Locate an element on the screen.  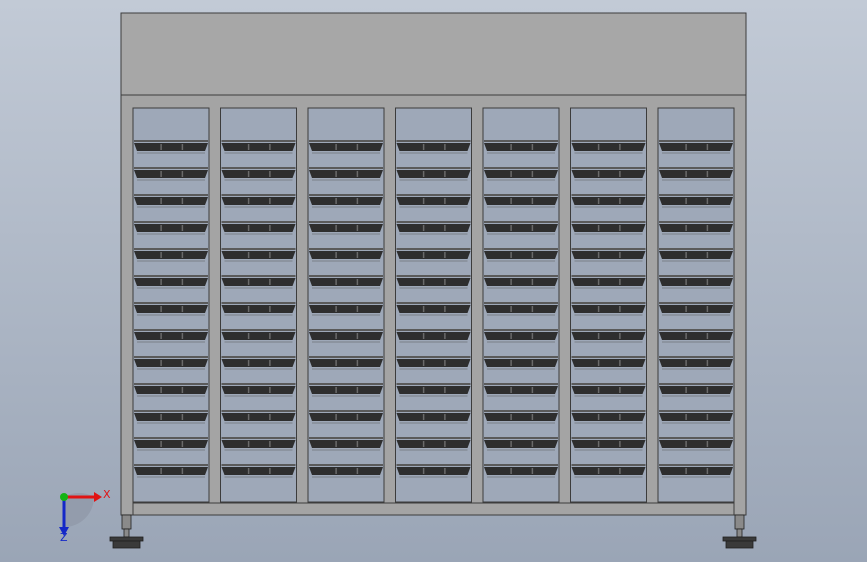
leveling-foot-right is located at coordinates (739, 531).